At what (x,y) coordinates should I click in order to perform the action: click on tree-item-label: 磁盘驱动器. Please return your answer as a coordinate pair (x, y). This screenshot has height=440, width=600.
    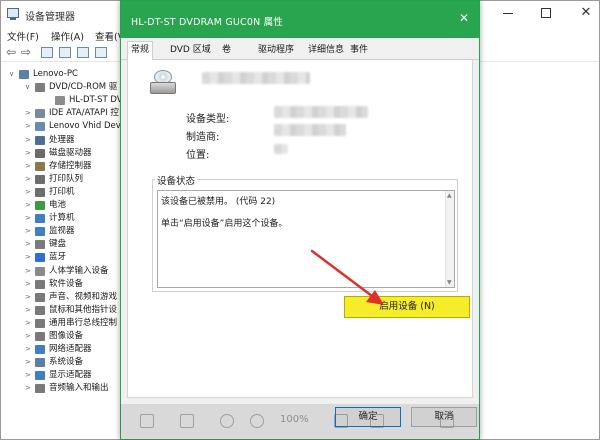
    Looking at the image, I should click on (70, 152).